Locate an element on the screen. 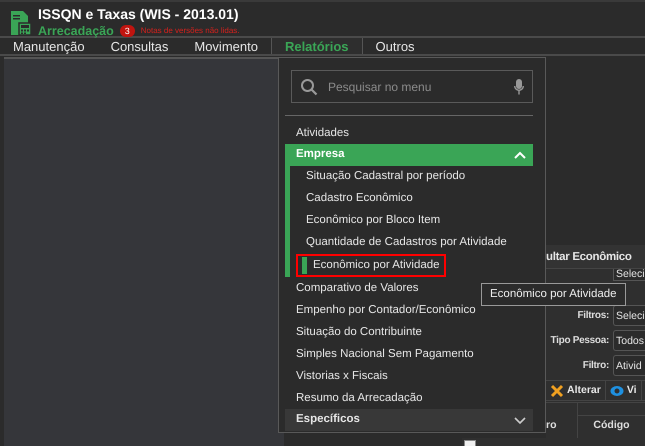  menu-item: Vistorias x Fiscais is located at coordinates (409, 376).